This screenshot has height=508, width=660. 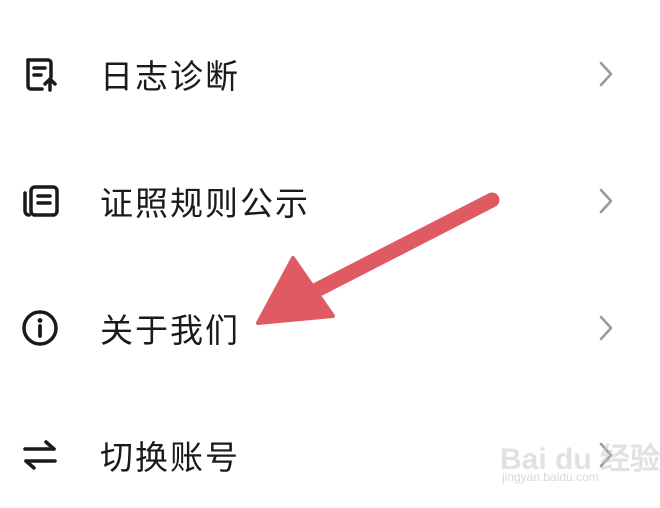 What do you see at coordinates (205, 203) in the screenshot?
I see `menu-item-label: 证照规则公示` at bounding box center [205, 203].